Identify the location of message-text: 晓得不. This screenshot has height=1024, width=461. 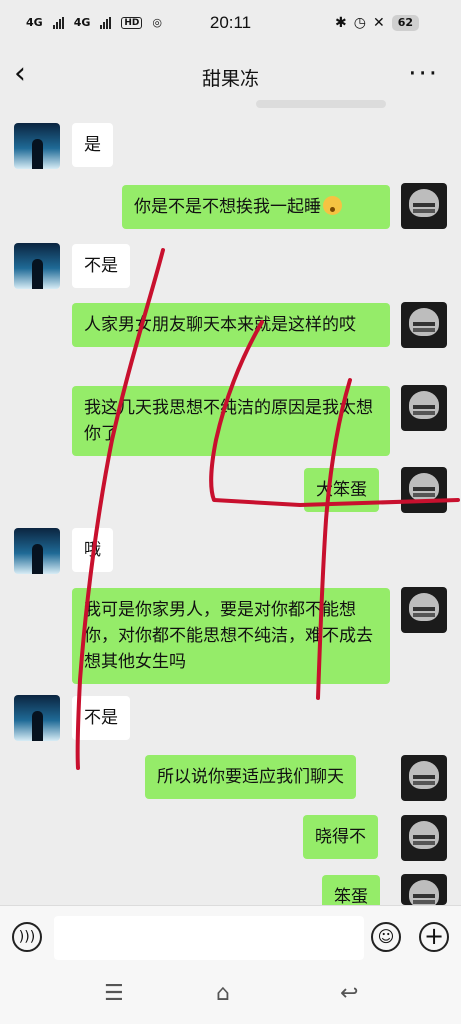
(340, 837).